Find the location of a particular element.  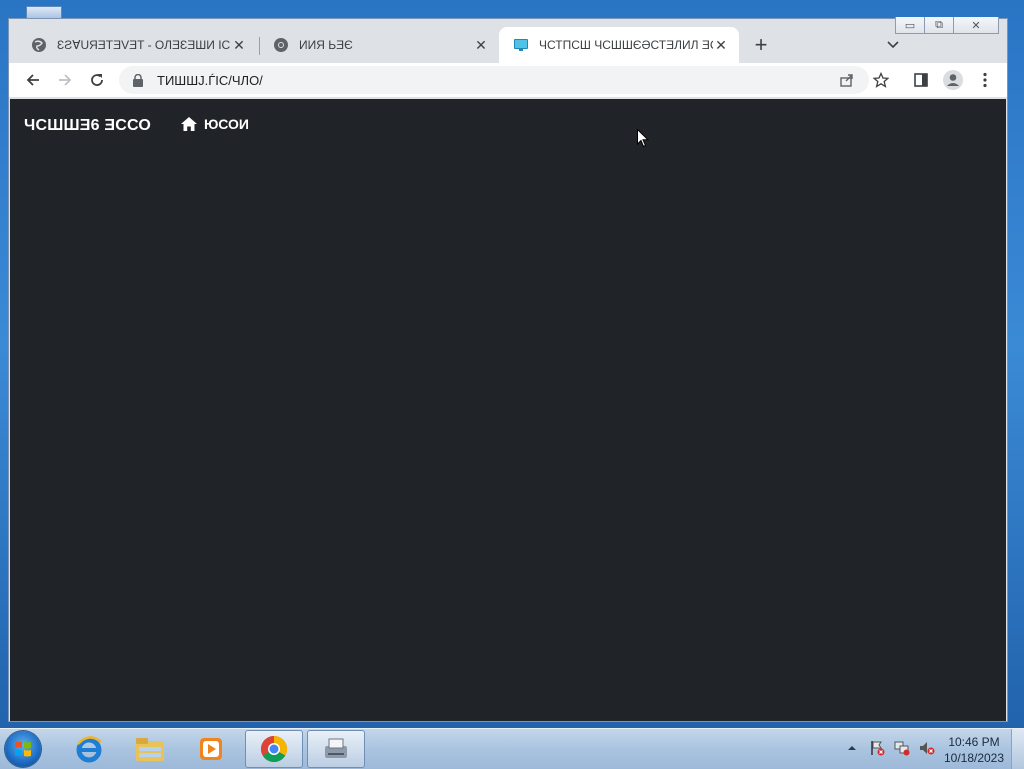

share-icon is located at coordinates (847, 80).